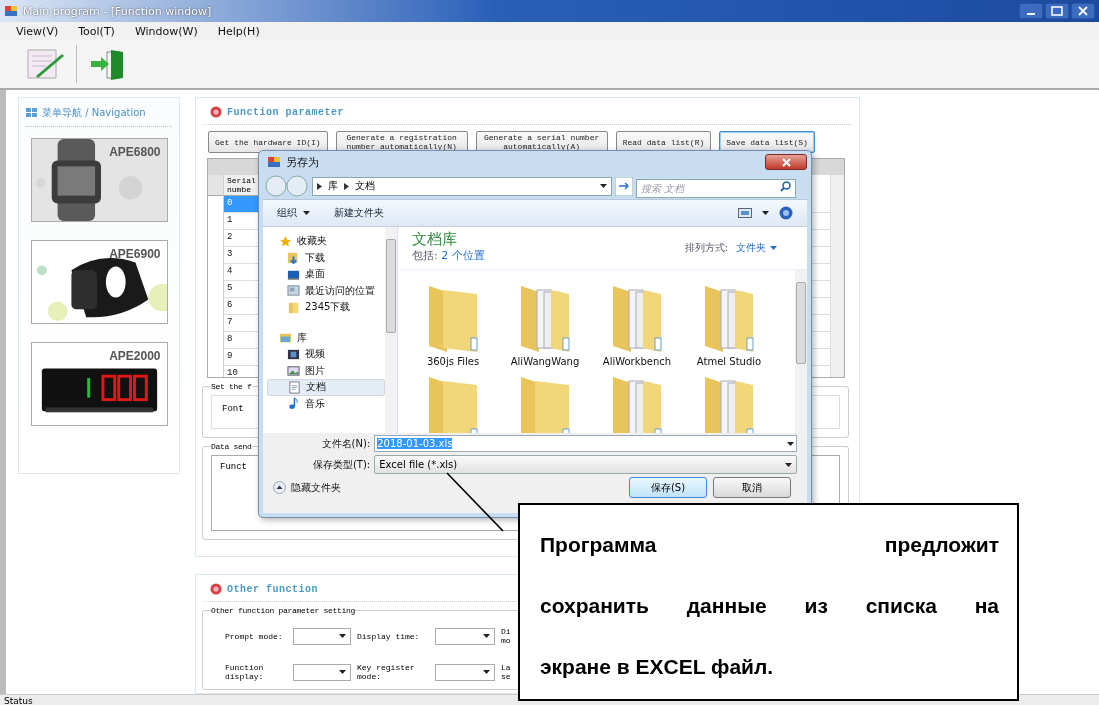  What do you see at coordinates (268, 142) in the screenshot?
I see `action-button: Get the hardware ID(I)` at bounding box center [268, 142].